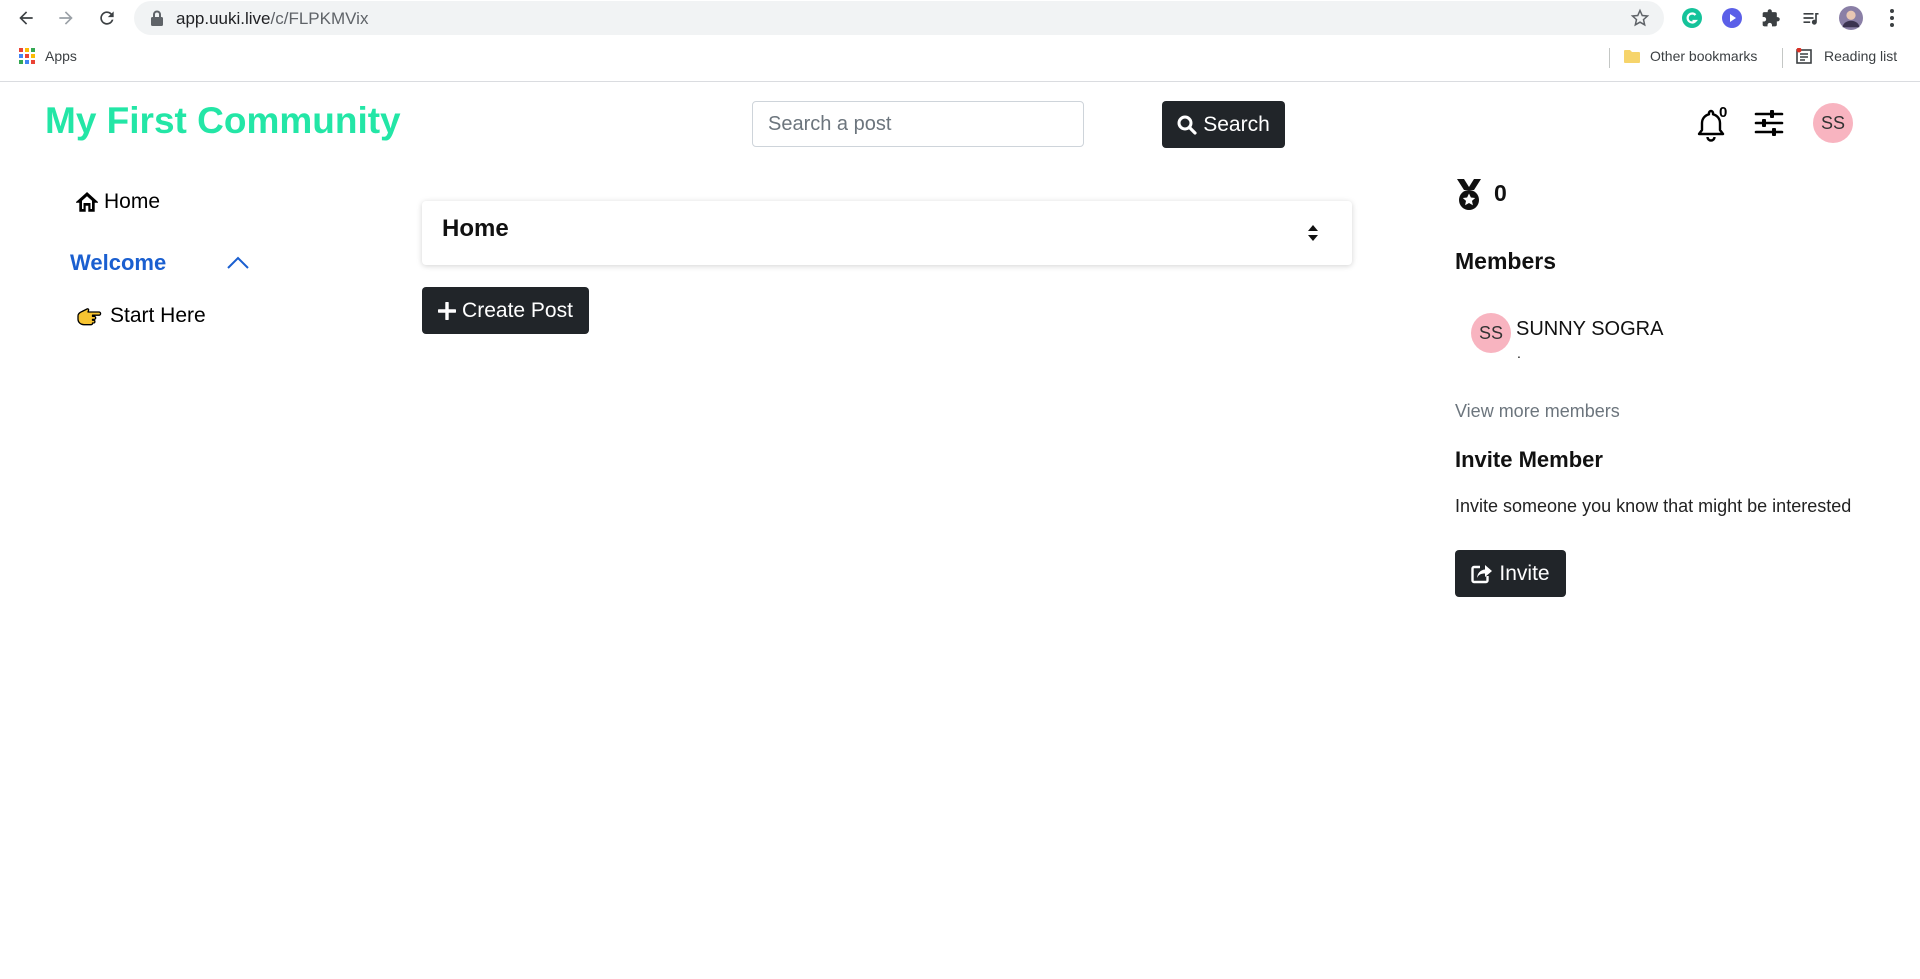  I want to click on search-icon, so click(1187, 125).